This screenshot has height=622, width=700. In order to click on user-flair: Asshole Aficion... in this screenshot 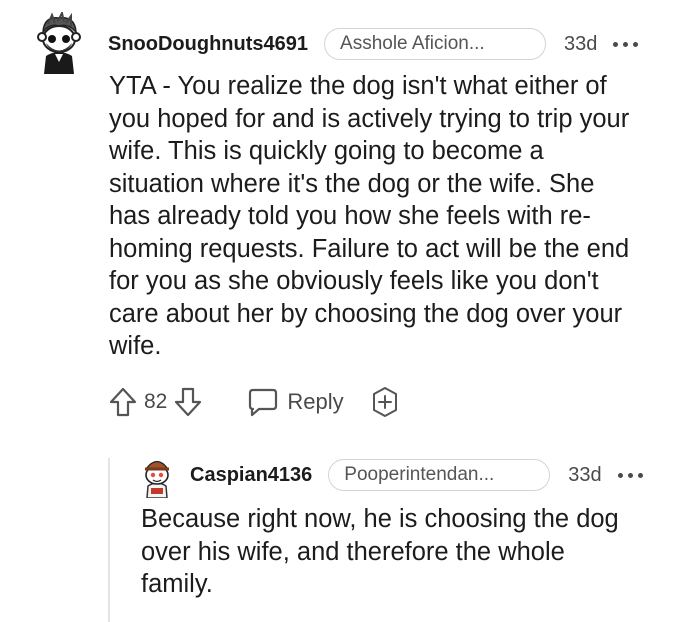, I will do `click(435, 44)`.